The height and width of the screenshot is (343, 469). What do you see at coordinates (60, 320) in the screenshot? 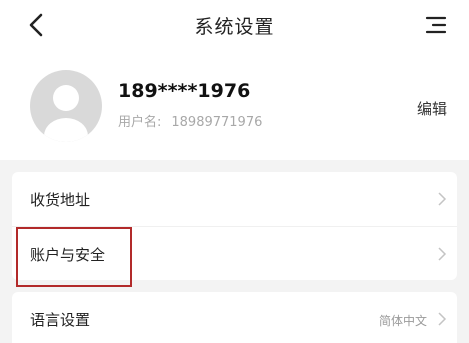
I see `list-item-label: 语言设置` at bounding box center [60, 320].